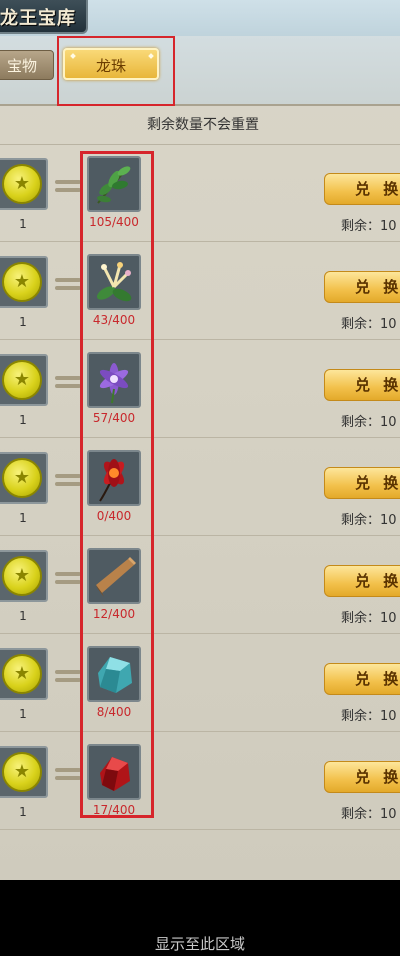  Describe the element at coordinates (200, 585) in the screenshot. I see `exchange-row: ★ 1 12/400 兑 换剩余：10` at that location.